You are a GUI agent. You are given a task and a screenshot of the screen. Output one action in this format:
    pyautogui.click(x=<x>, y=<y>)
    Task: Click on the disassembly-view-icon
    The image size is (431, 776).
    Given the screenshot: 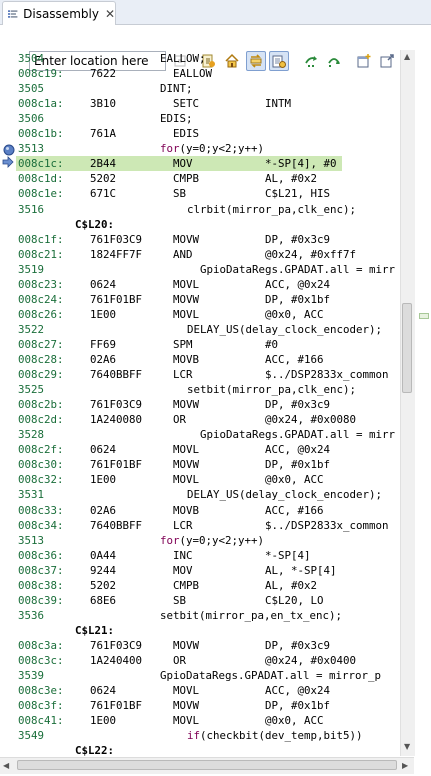 What is the action you would take?
    pyautogui.click(x=13, y=13)
    